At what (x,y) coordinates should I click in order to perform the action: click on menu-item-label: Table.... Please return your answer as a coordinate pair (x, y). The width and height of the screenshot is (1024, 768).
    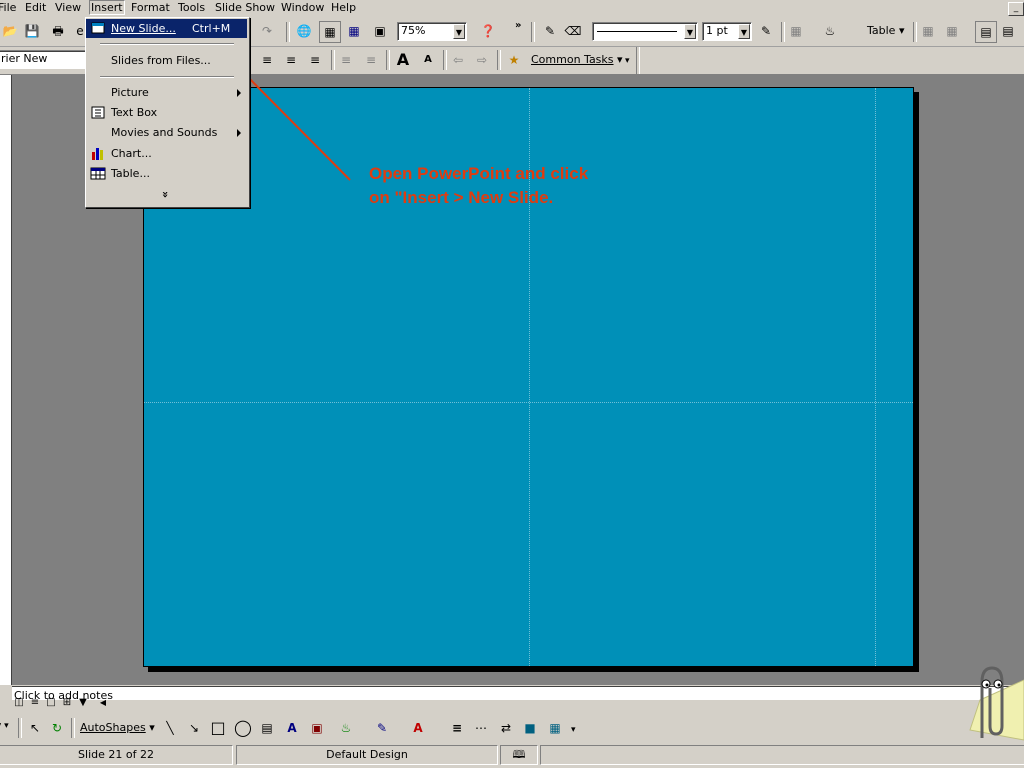
    Looking at the image, I should click on (130, 173).